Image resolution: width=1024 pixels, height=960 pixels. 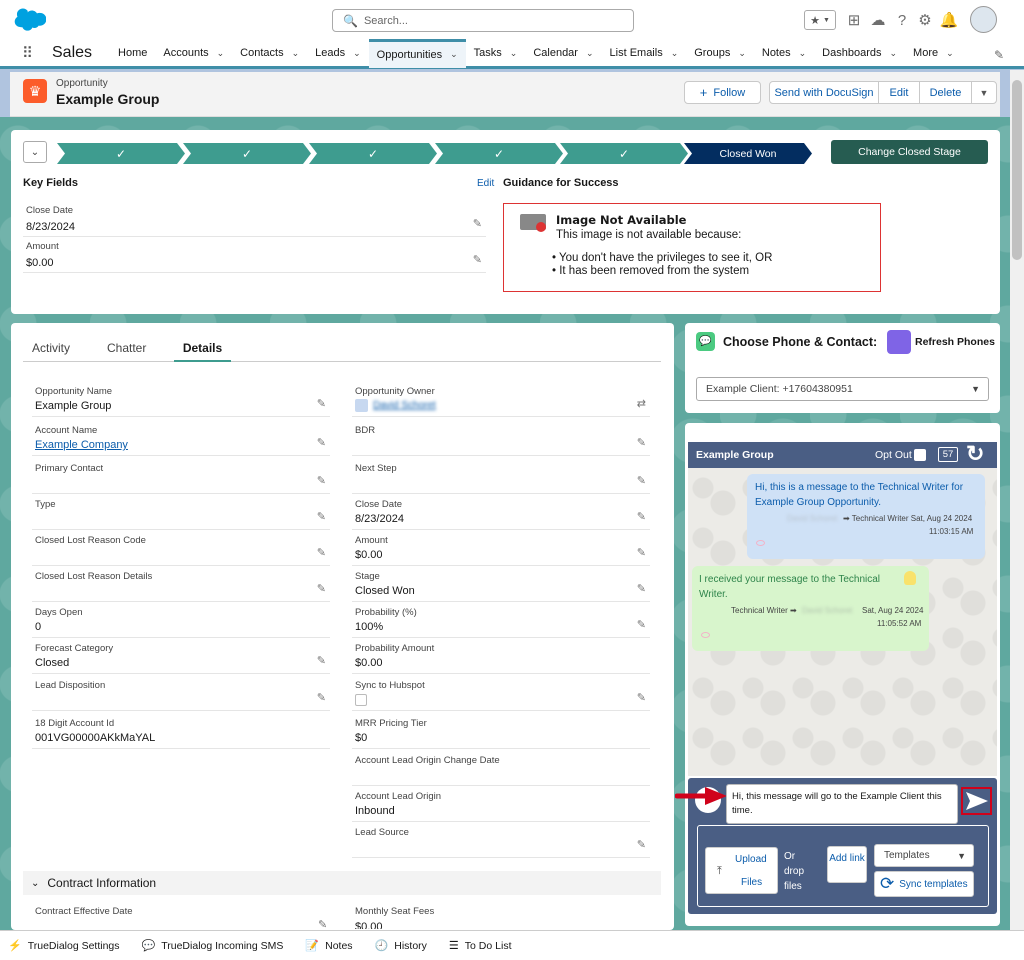 What do you see at coordinates (976, 801) in the screenshot?
I see `send-button` at bounding box center [976, 801].